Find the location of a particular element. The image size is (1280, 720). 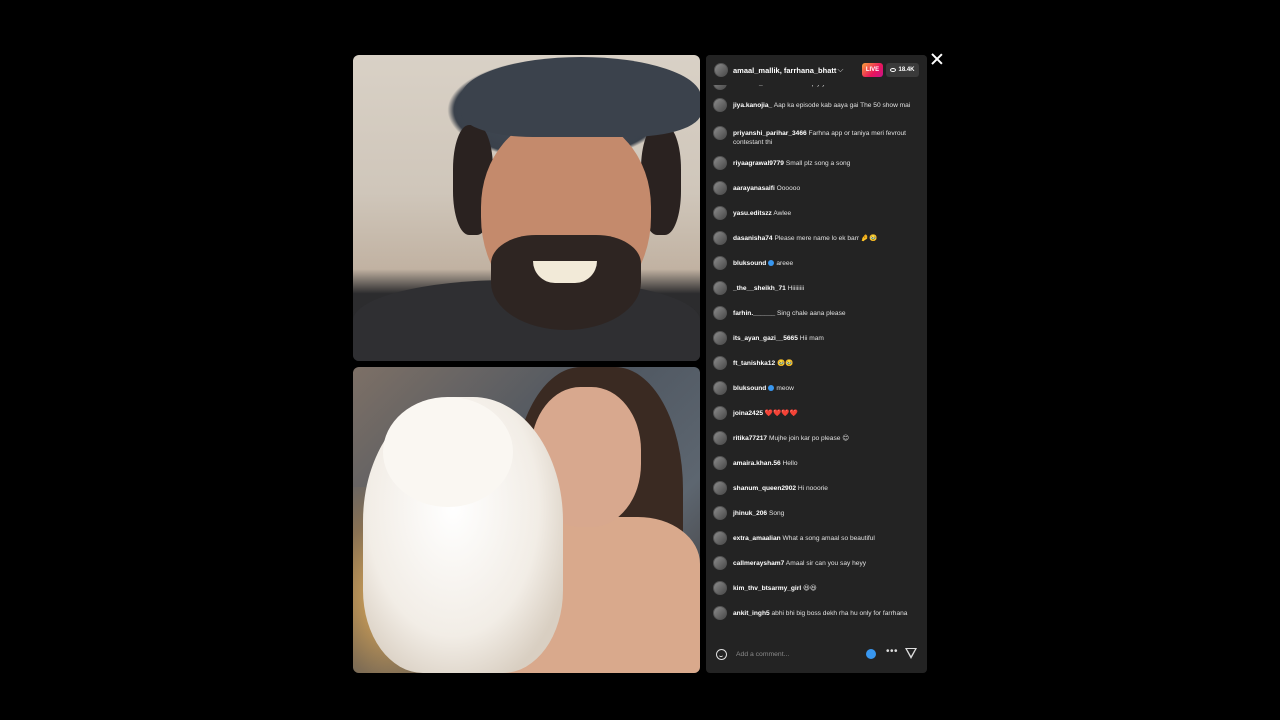

comment-username: jiya.kanojia_ is located at coordinates (752, 105).